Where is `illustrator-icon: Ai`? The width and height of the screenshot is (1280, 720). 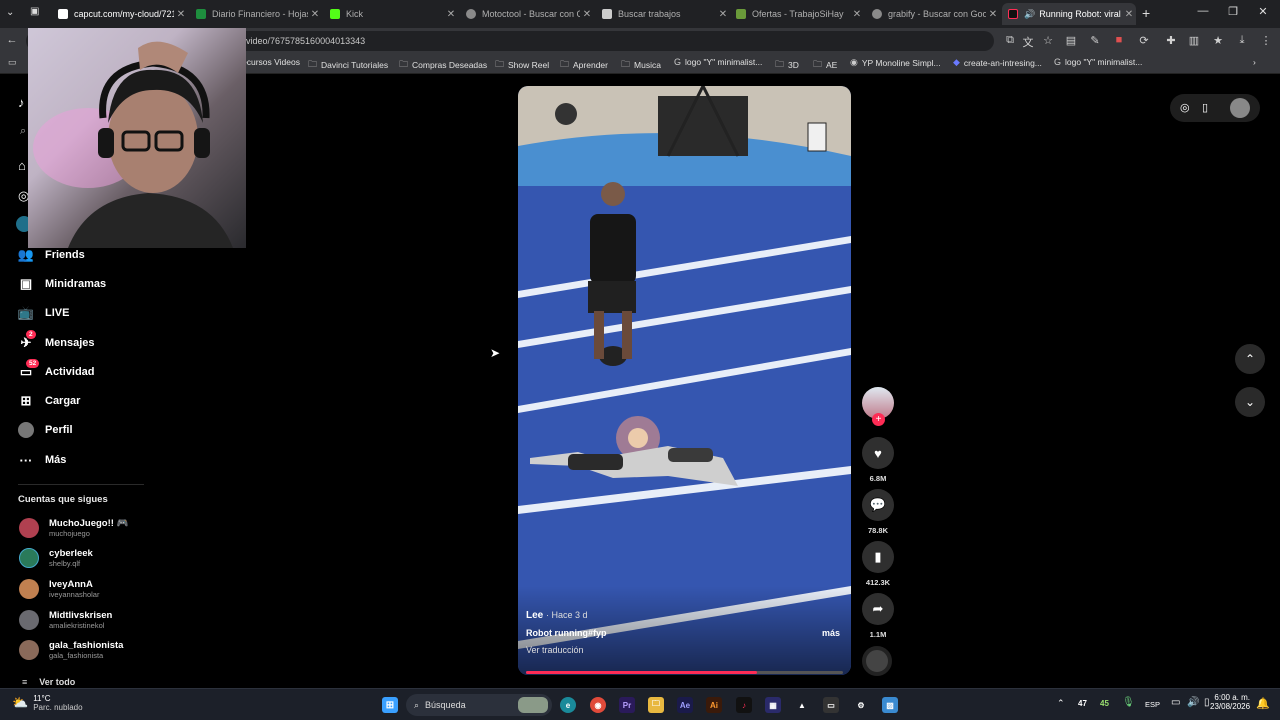 illustrator-icon: Ai is located at coordinates (714, 705).